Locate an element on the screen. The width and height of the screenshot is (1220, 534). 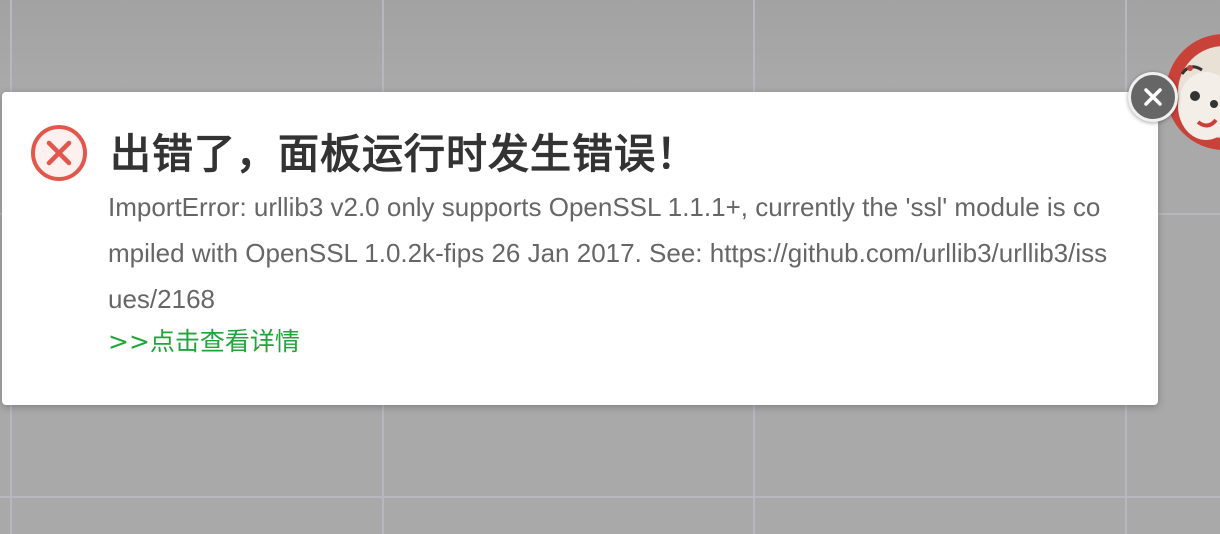
close-button is located at coordinates (1153, 97).